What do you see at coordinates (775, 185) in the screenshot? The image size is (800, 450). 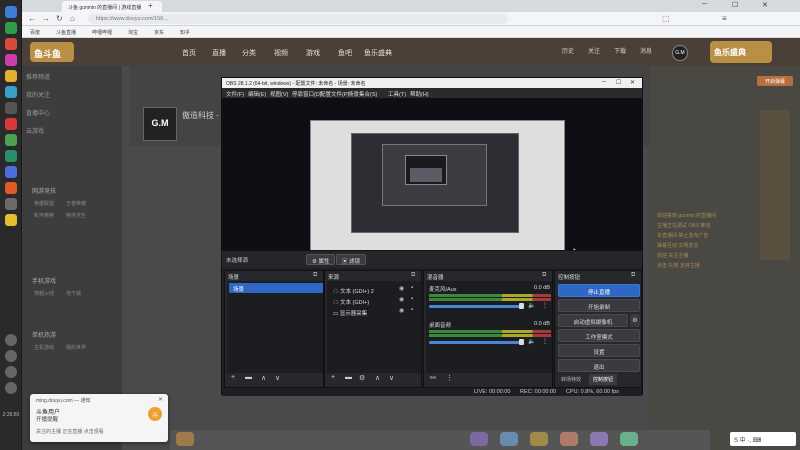 I see `gift-sidebar` at bounding box center [775, 185].